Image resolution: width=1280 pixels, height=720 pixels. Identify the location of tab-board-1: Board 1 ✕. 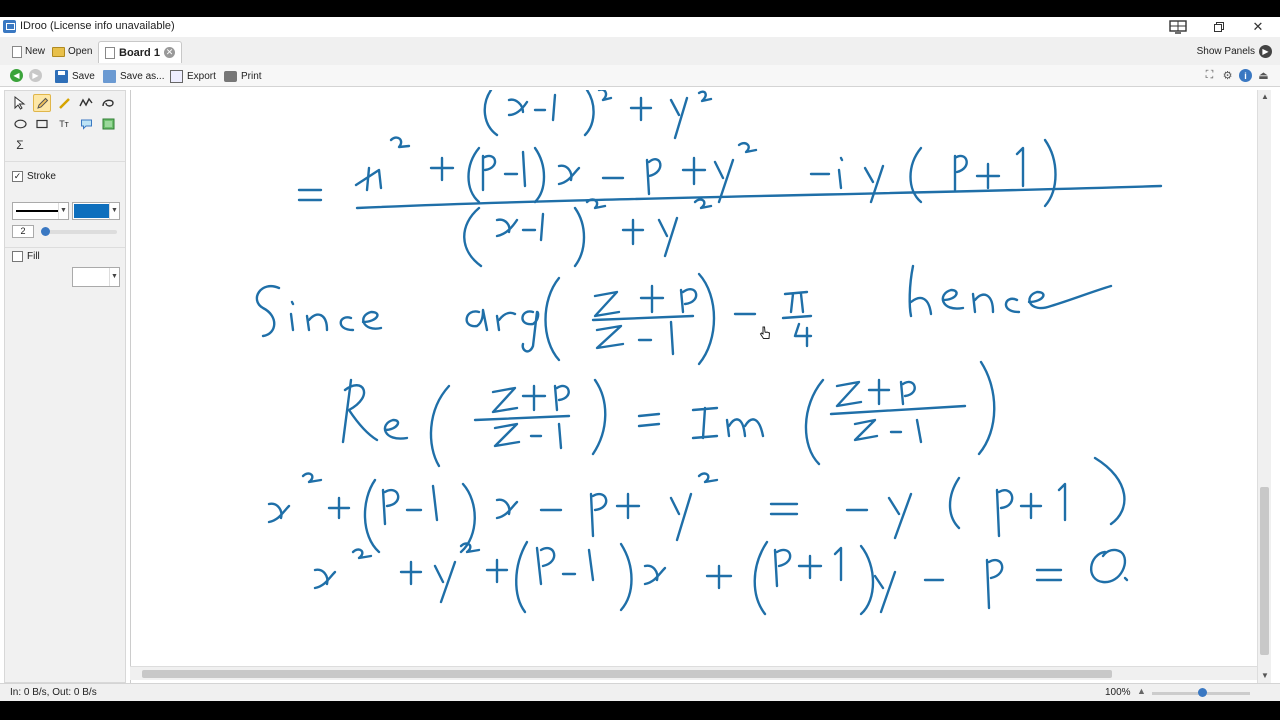
(140, 52).